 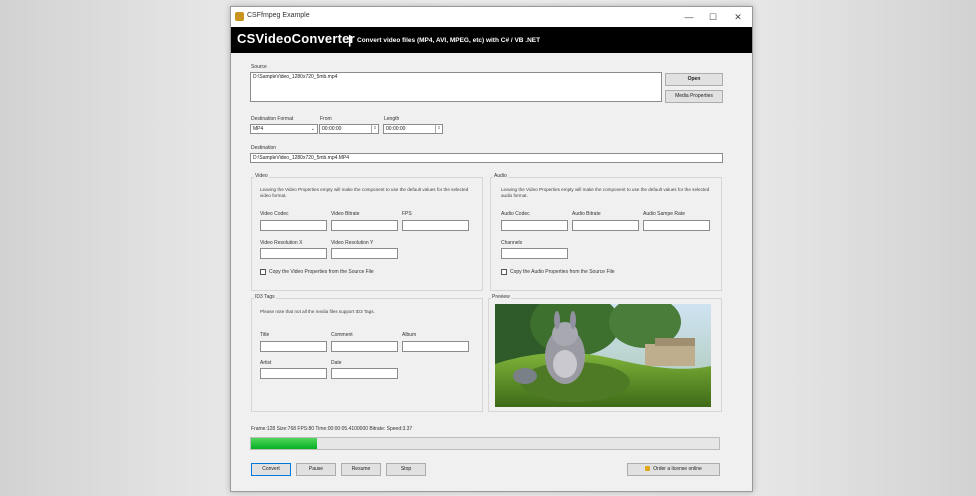 I want to click on channels-label: Channels, so click(x=512, y=243).